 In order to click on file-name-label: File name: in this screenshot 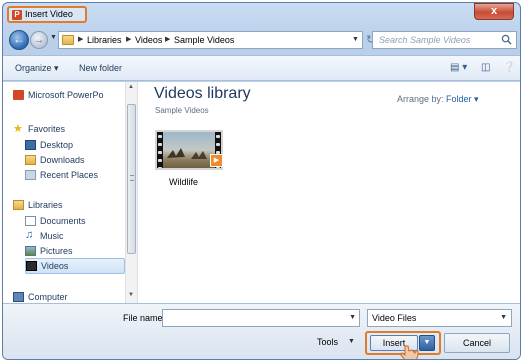, I will do `click(144, 318)`.